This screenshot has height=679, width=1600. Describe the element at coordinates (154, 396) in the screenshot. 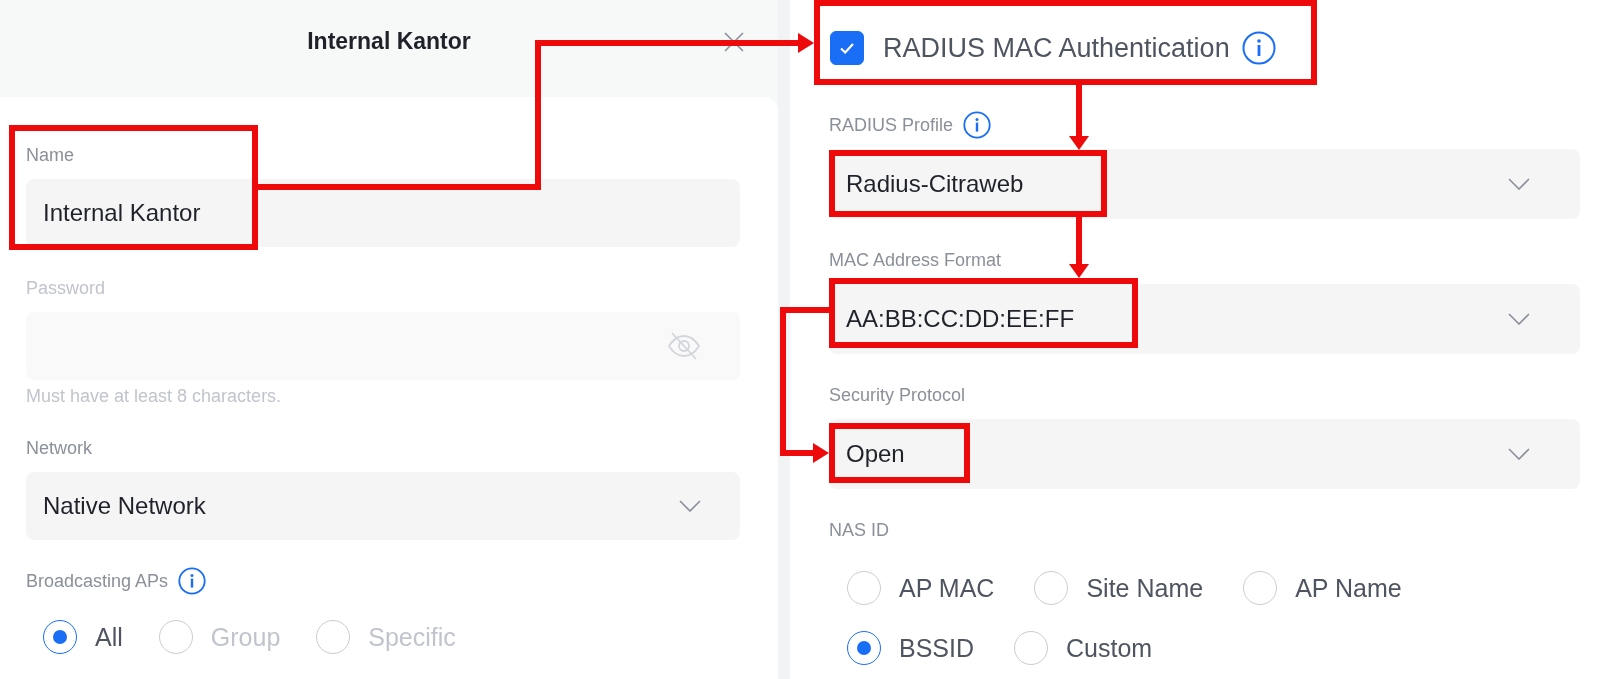

I see `helper-text: Must have at least 8 characters.` at that location.